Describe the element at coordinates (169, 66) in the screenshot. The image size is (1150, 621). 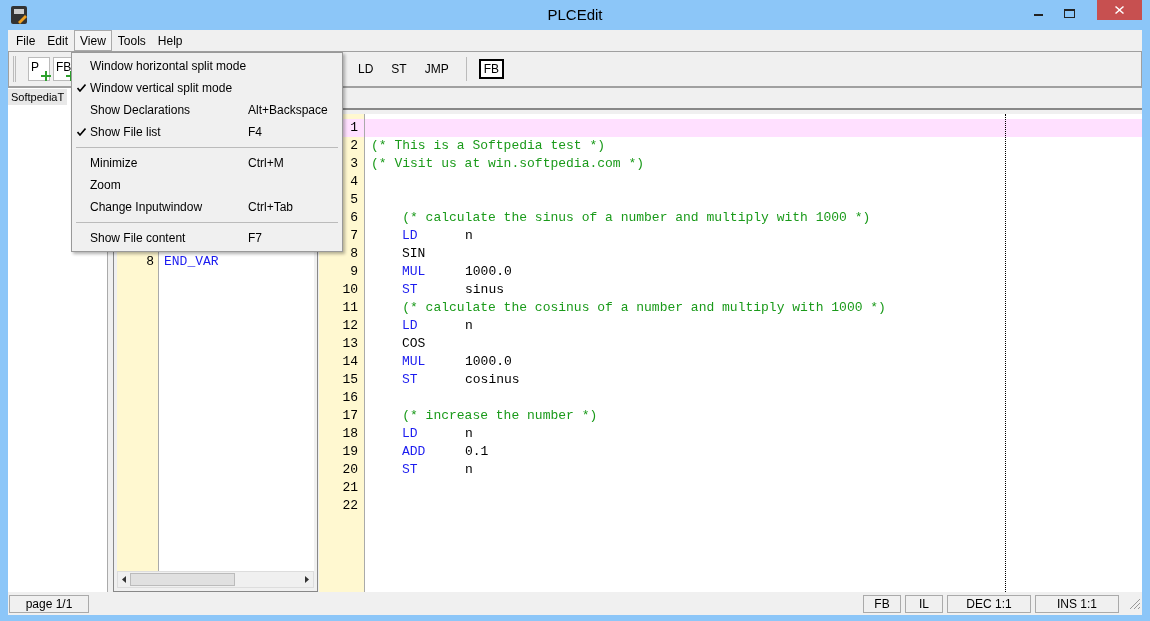
I see `menu-option-label: Window horizontal split mode` at that location.